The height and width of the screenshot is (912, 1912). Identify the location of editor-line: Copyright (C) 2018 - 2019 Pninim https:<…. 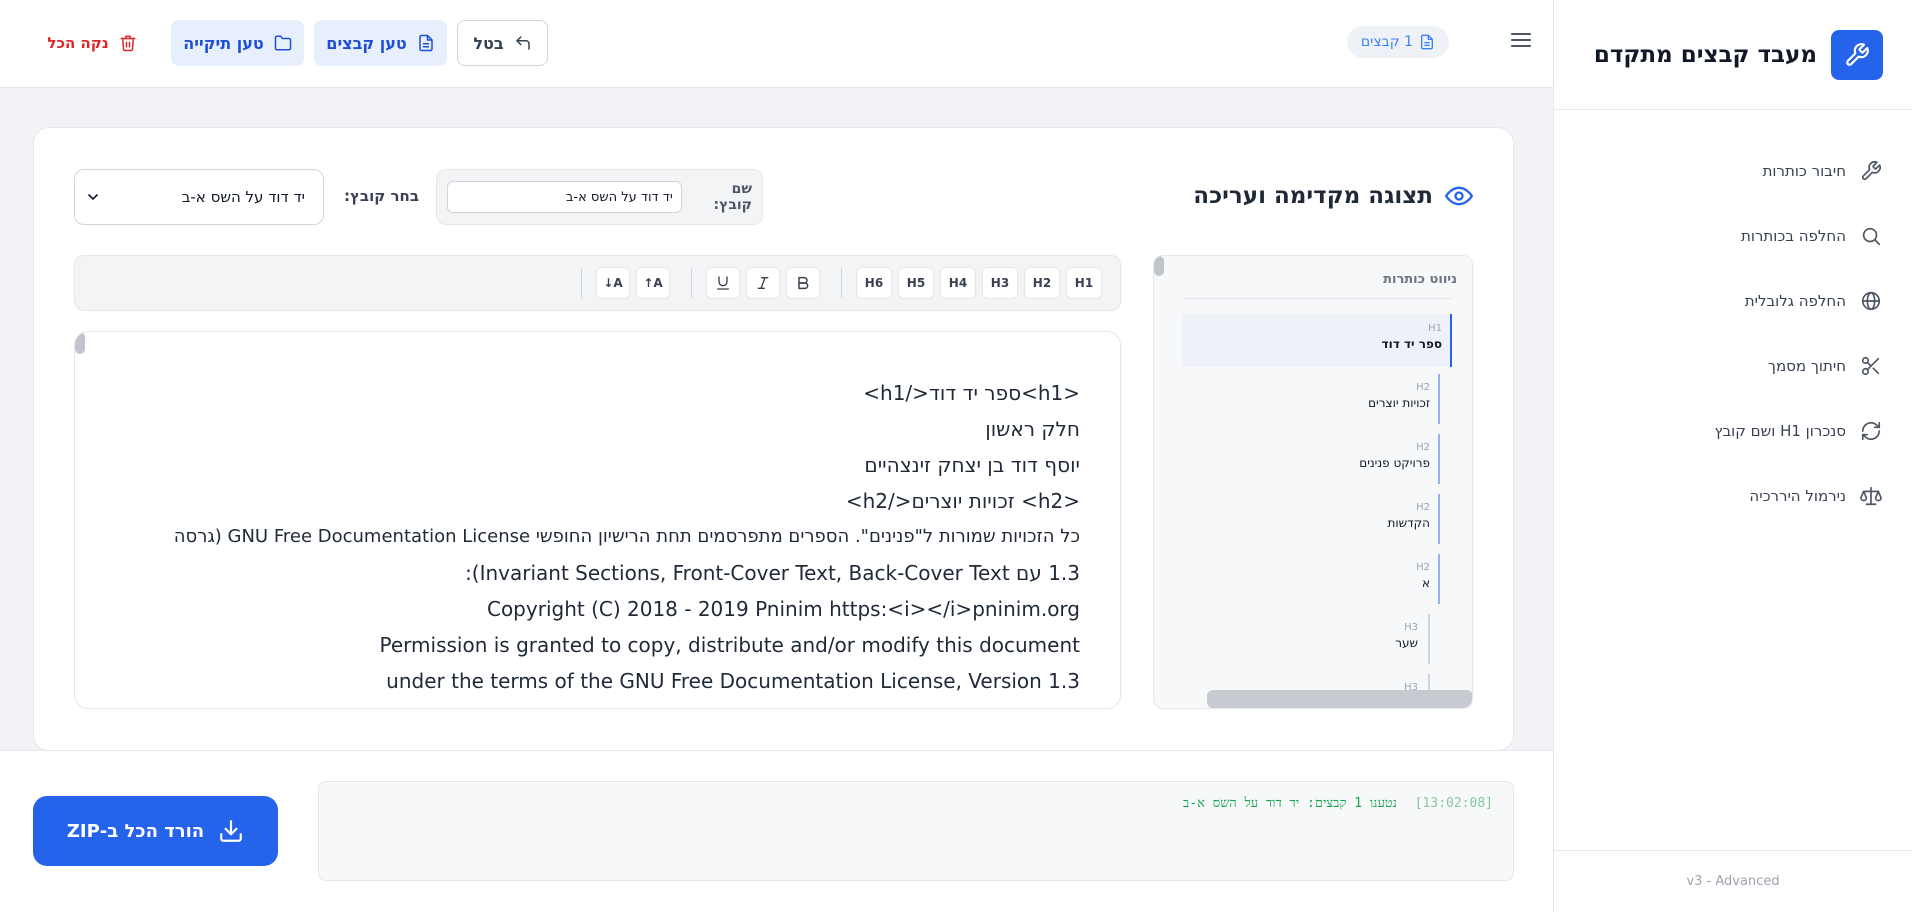
(783, 609).